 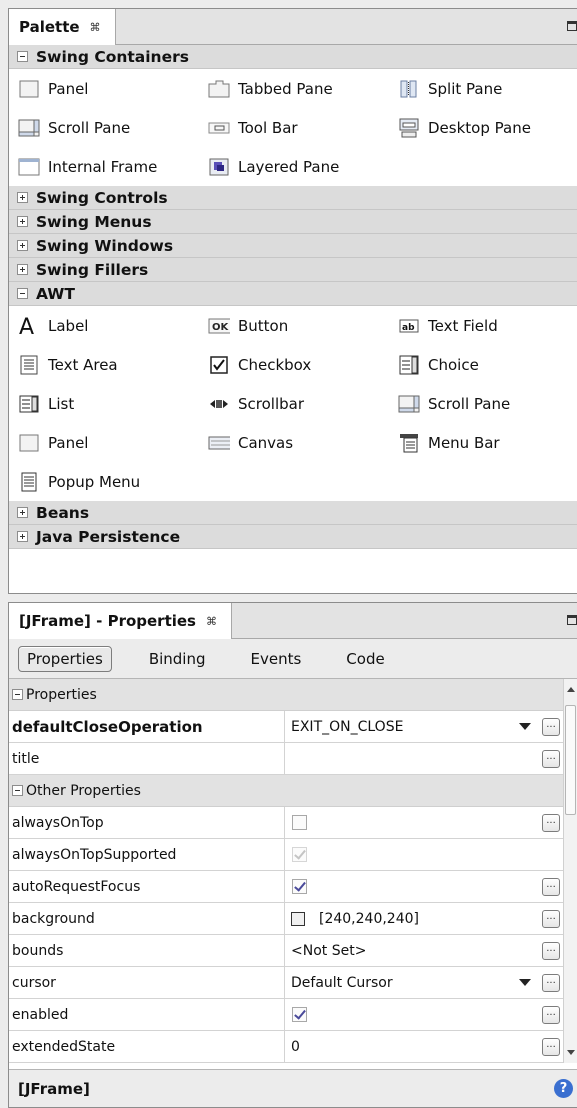 I want to click on category-swing-menus: Swing Menus, so click(x=293, y=222).